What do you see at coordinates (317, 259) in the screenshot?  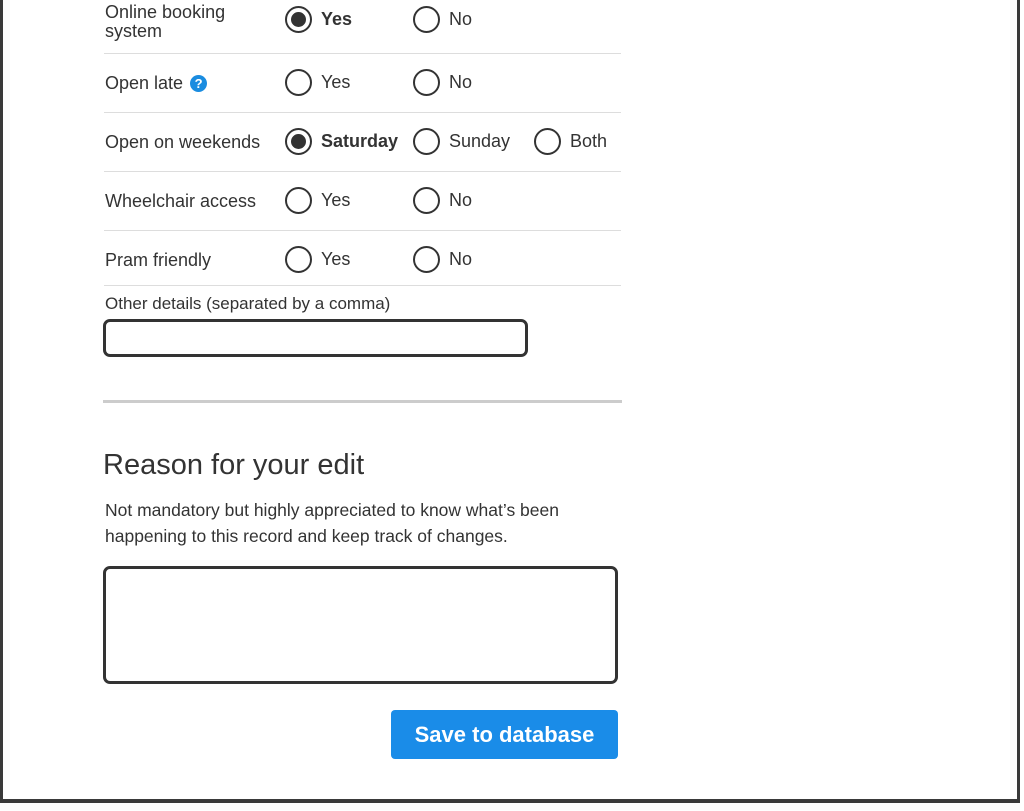 I see `radio-pram-yes: Yes` at bounding box center [317, 259].